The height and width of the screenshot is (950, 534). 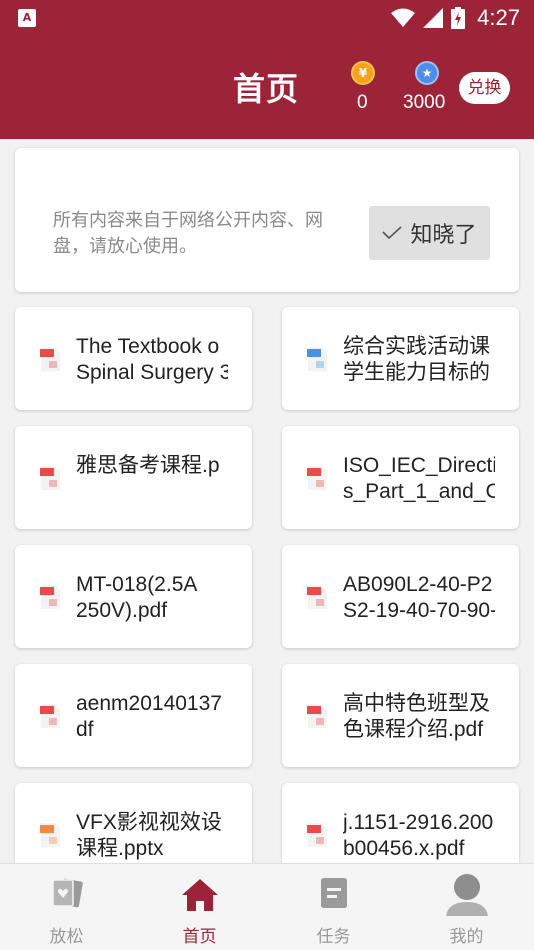 I want to click on file-title: 高中特色班型及 色课程介绍.pdf, so click(x=419, y=717).